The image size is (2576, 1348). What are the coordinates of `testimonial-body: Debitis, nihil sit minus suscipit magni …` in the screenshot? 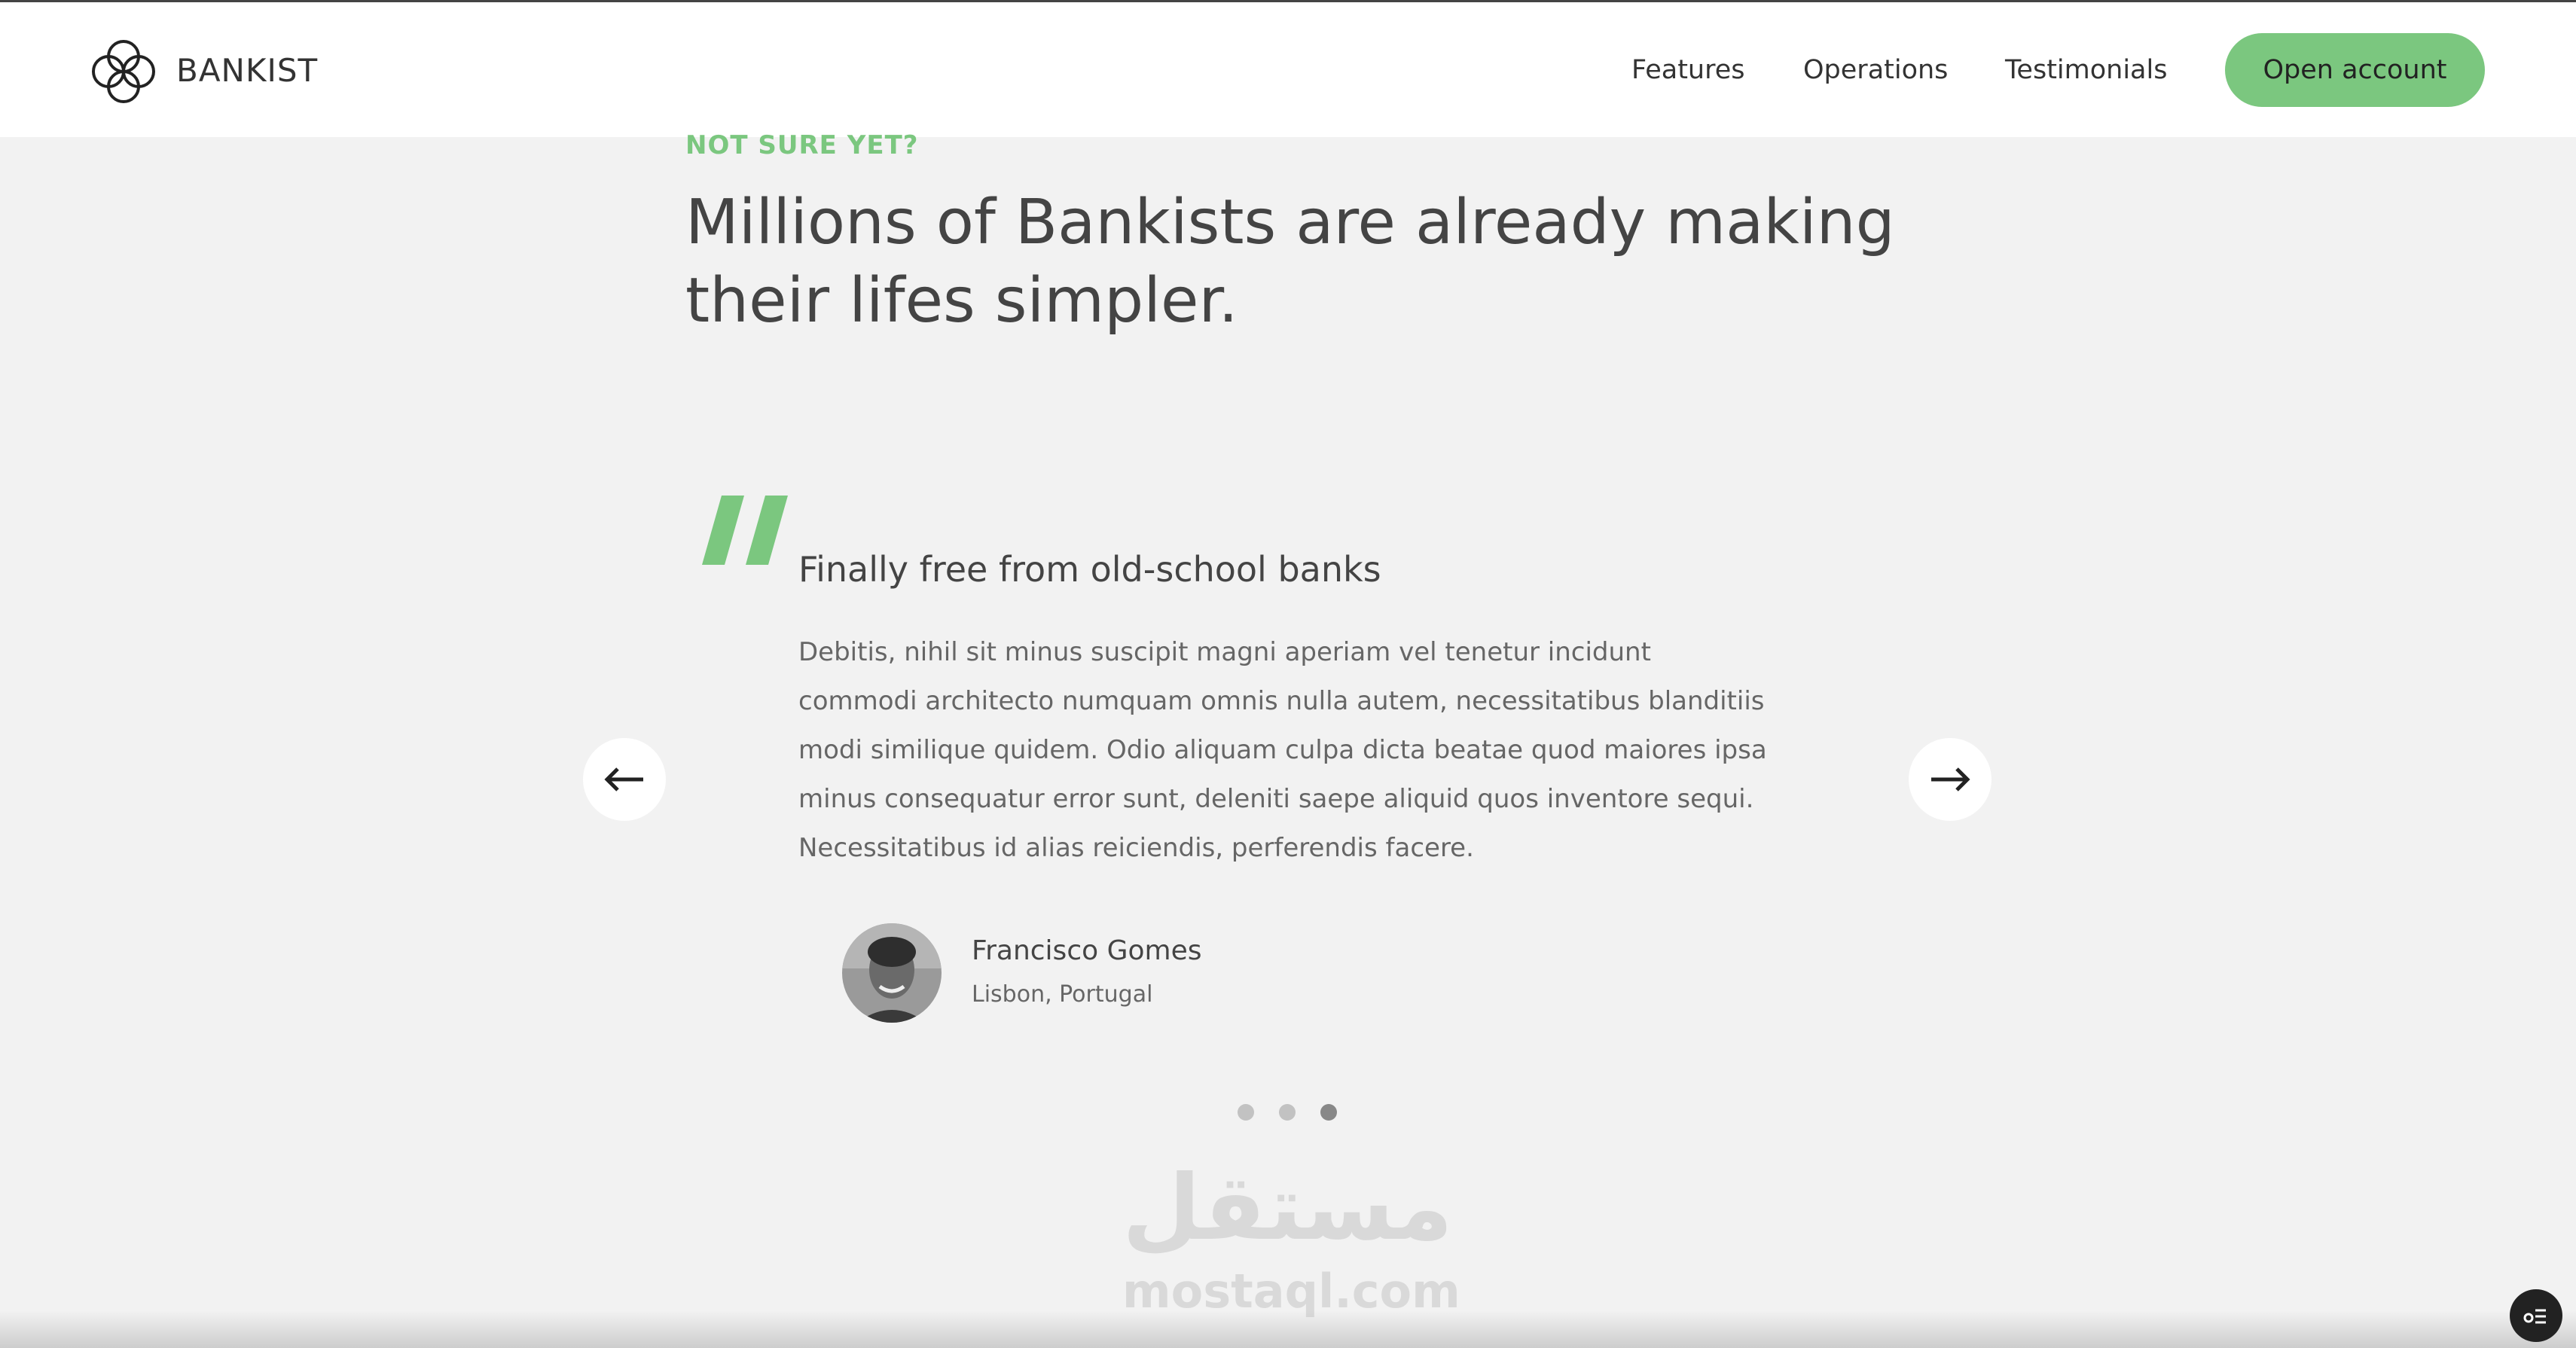 It's located at (1283, 750).